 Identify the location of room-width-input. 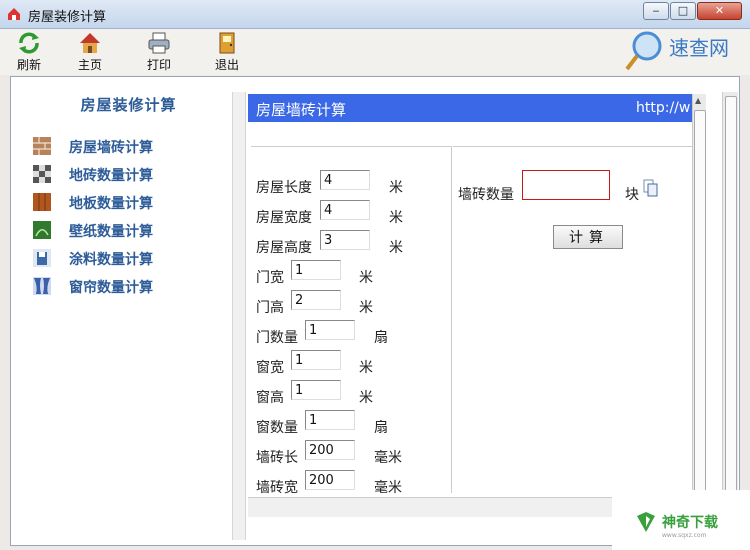
(345, 210).